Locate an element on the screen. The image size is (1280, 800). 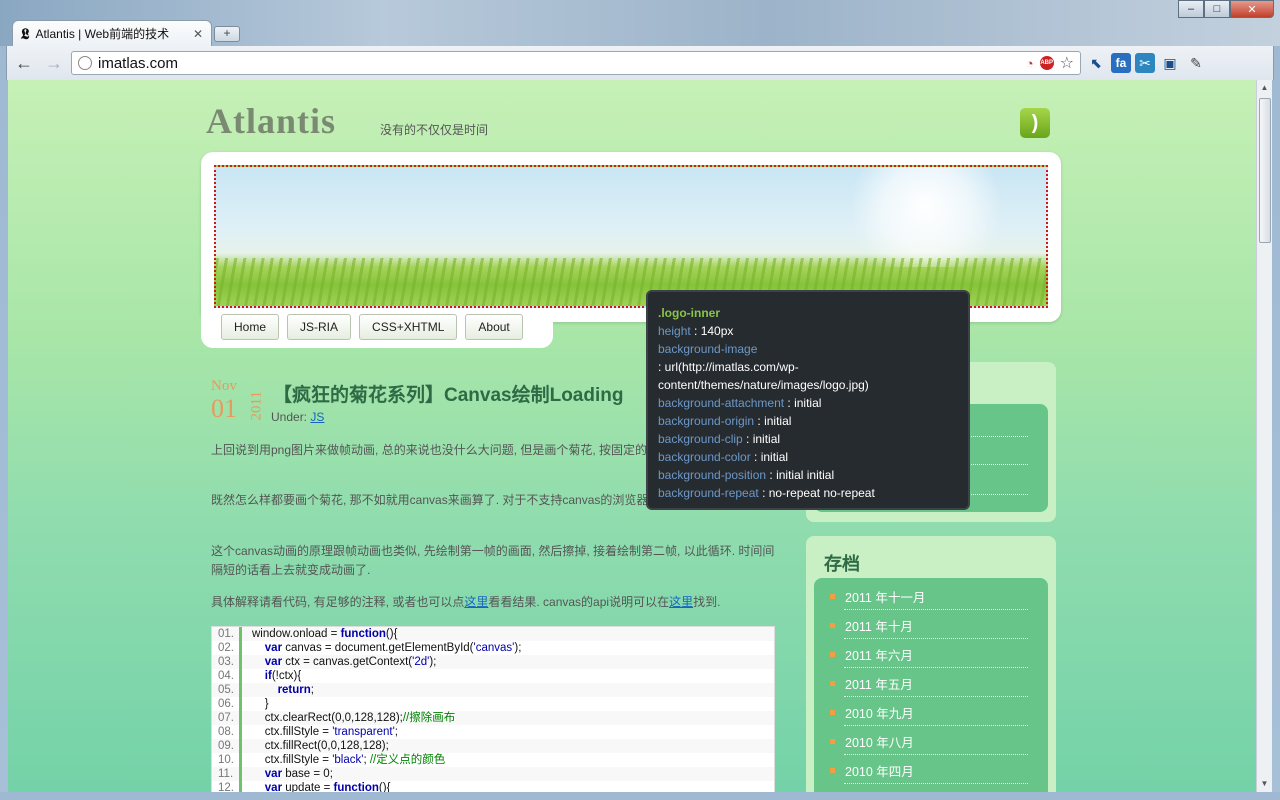
nav-home: Home is located at coordinates (250, 327).